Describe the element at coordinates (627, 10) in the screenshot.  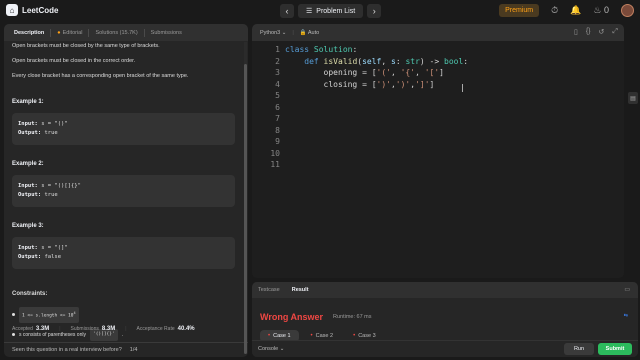
I see `avatar` at that location.